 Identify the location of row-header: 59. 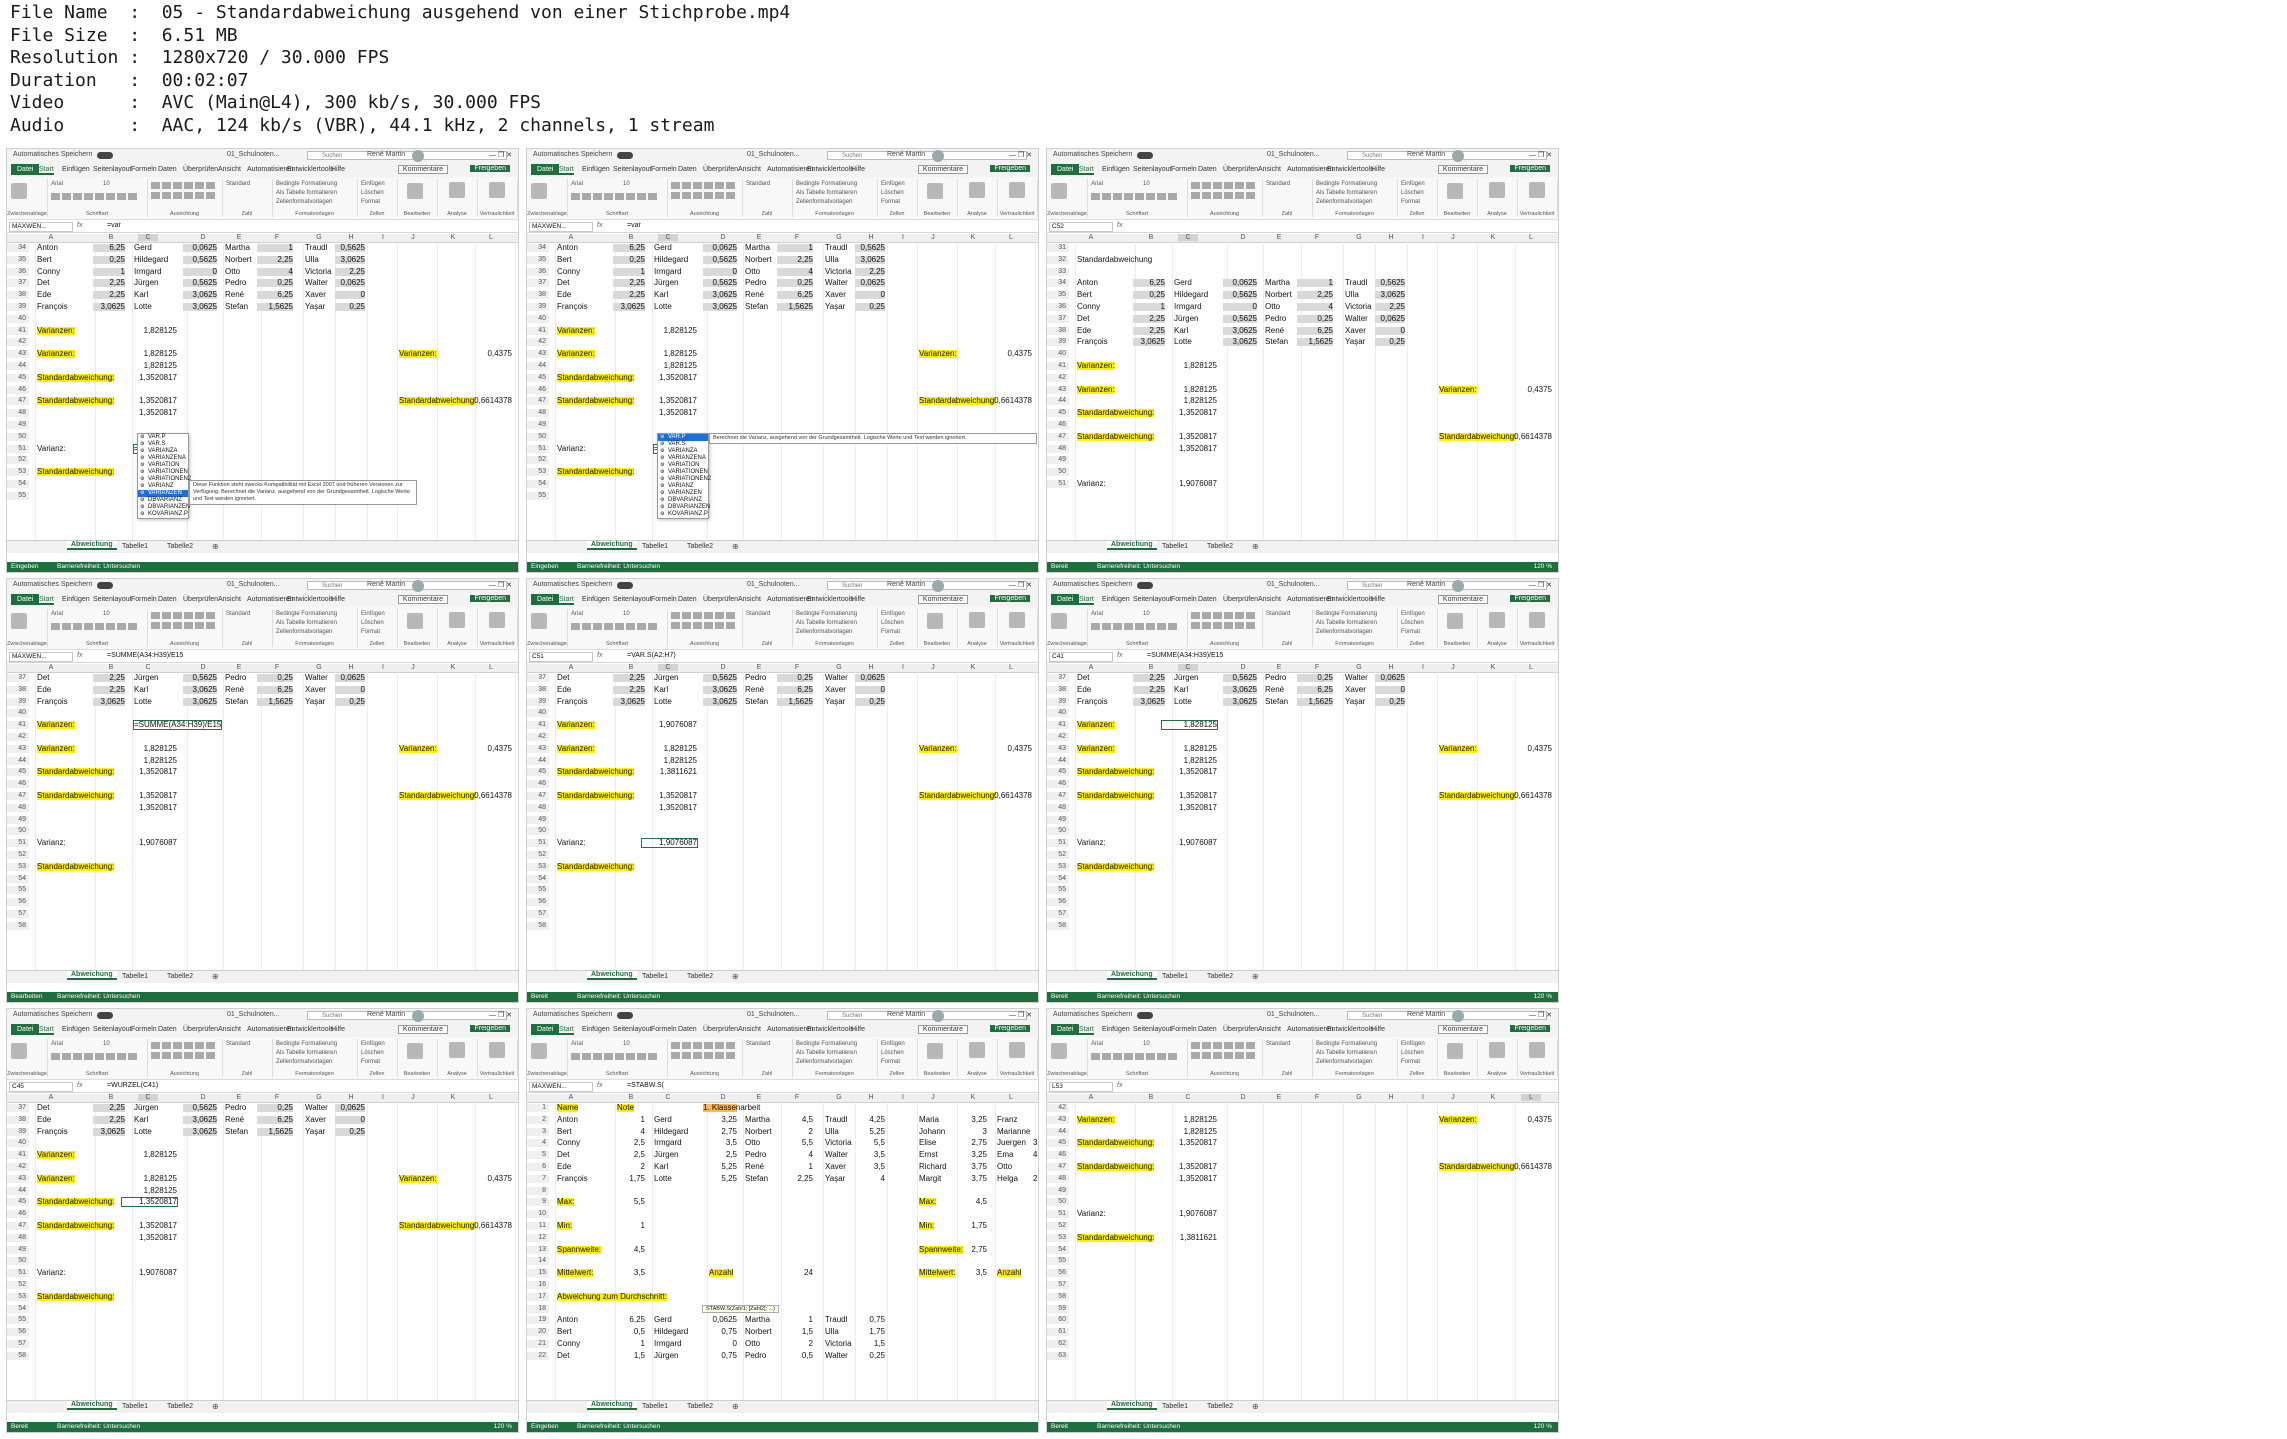
(1058, 1308).